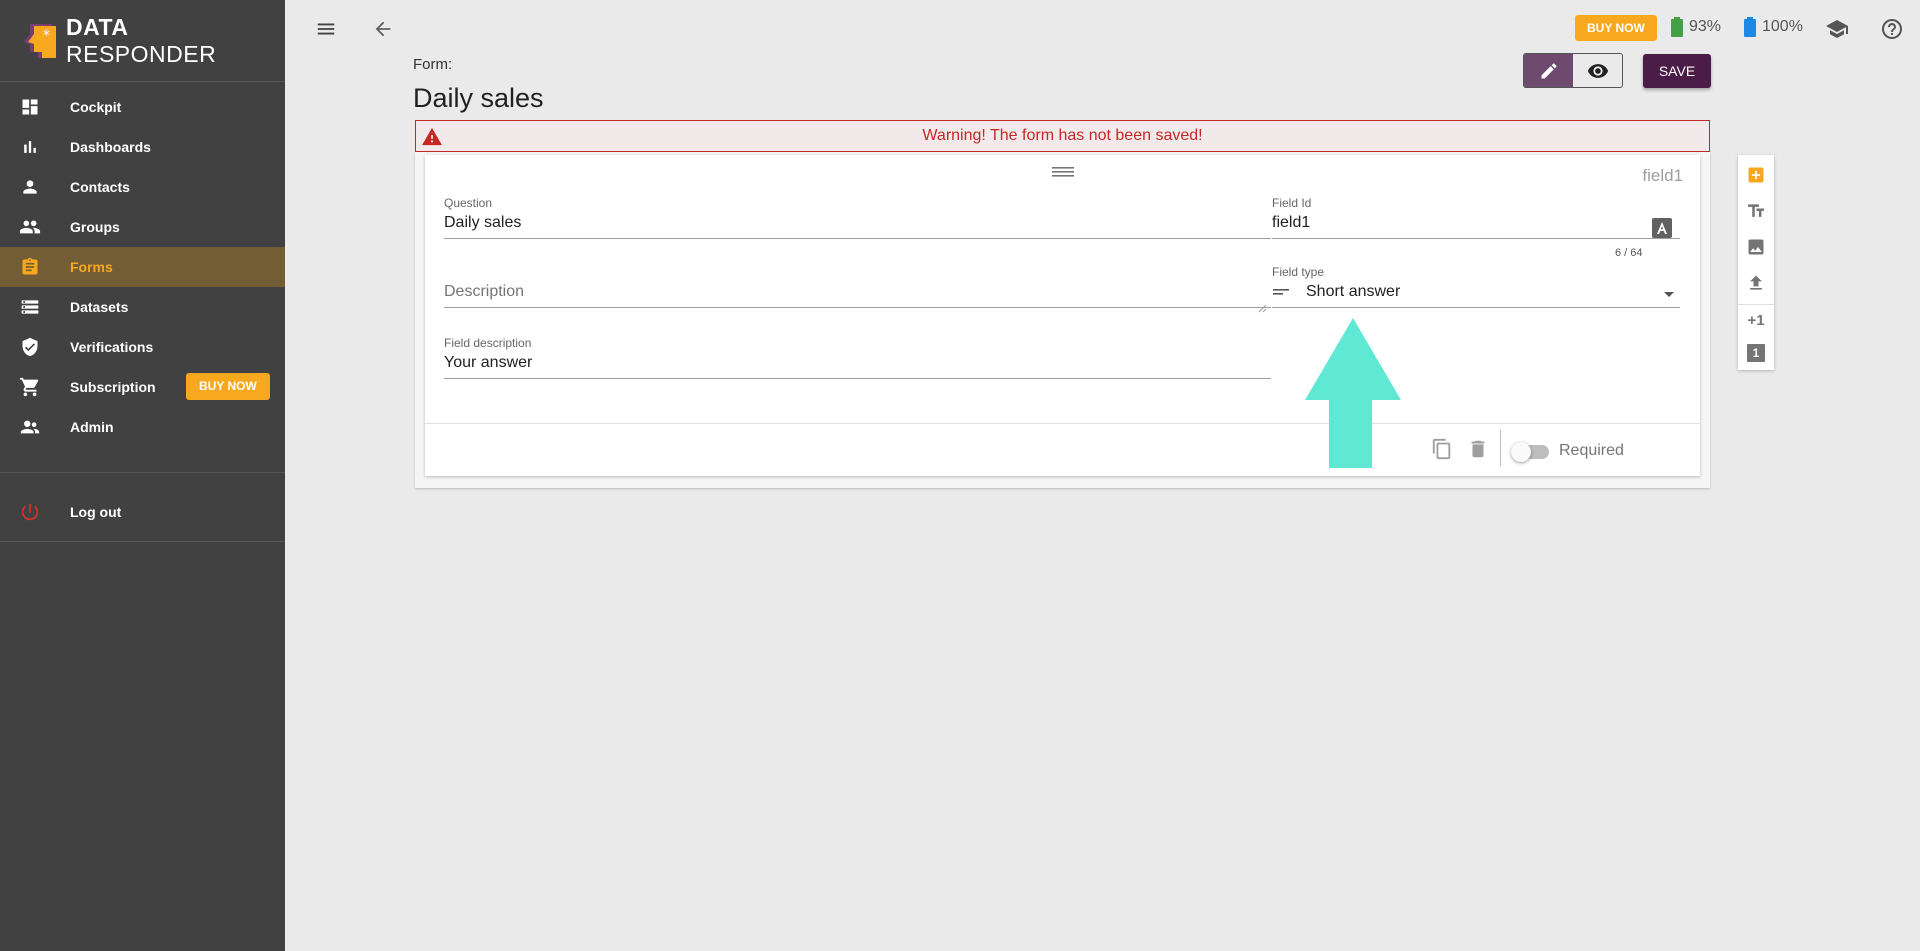 This screenshot has width=1920, height=951. I want to click on preview-mode-button, so click(1597, 70).